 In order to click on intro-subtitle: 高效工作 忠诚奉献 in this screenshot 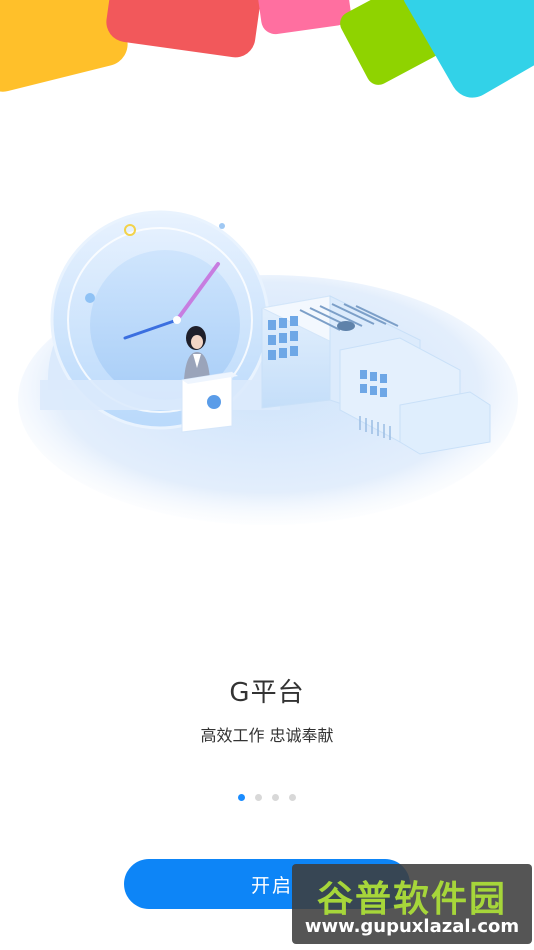, I will do `click(267, 735)`.